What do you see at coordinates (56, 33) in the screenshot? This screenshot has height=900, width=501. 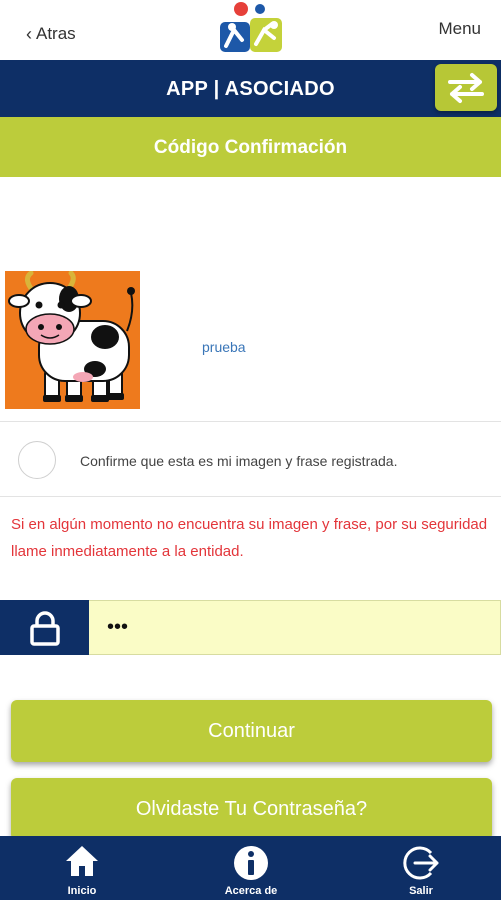 I see `back-label: Atras` at bounding box center [56, 33].